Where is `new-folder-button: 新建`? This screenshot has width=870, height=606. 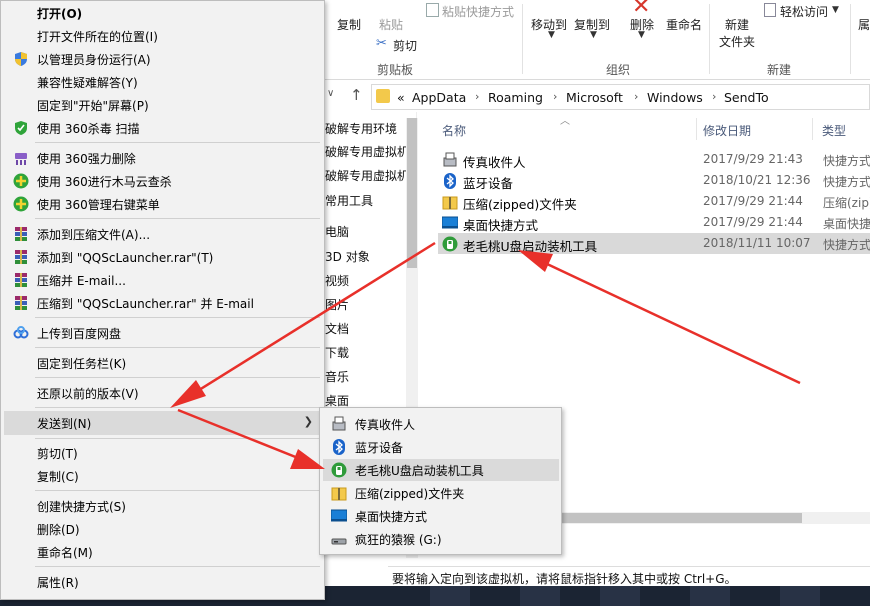
new-folder-button: 新建 is located at coordinates (737, 24).